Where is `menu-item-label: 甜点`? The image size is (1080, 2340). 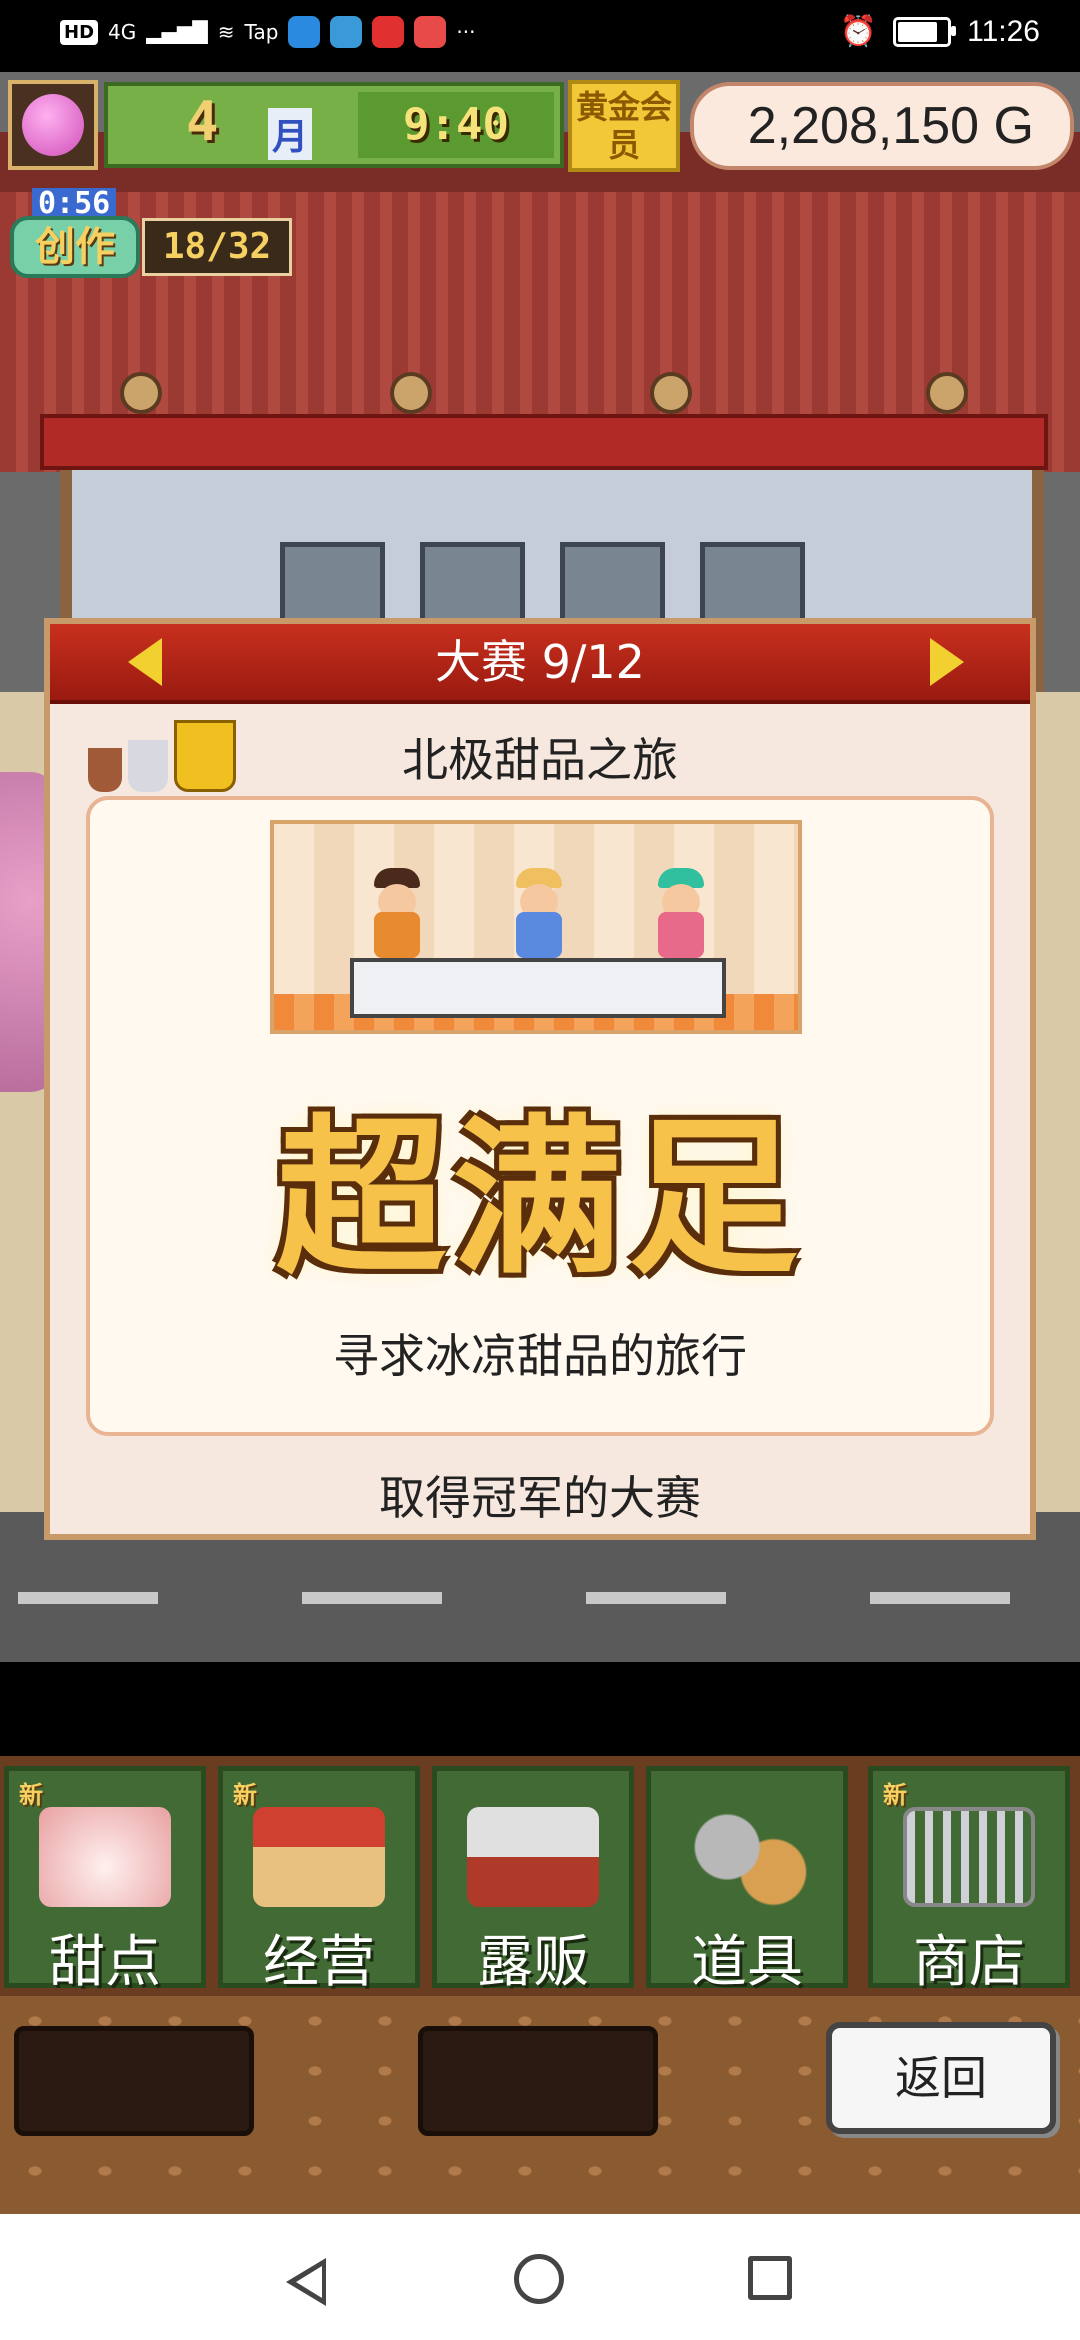 menu-item-label: 甜点 is located at coordinates (105, 1962).